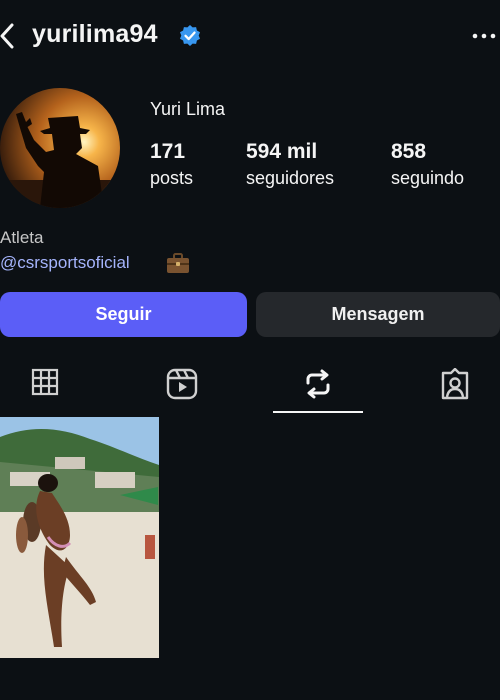 This screenshot has width=500, height=700. I want to click on stat-posts: 171 posts, so click(171, 164).